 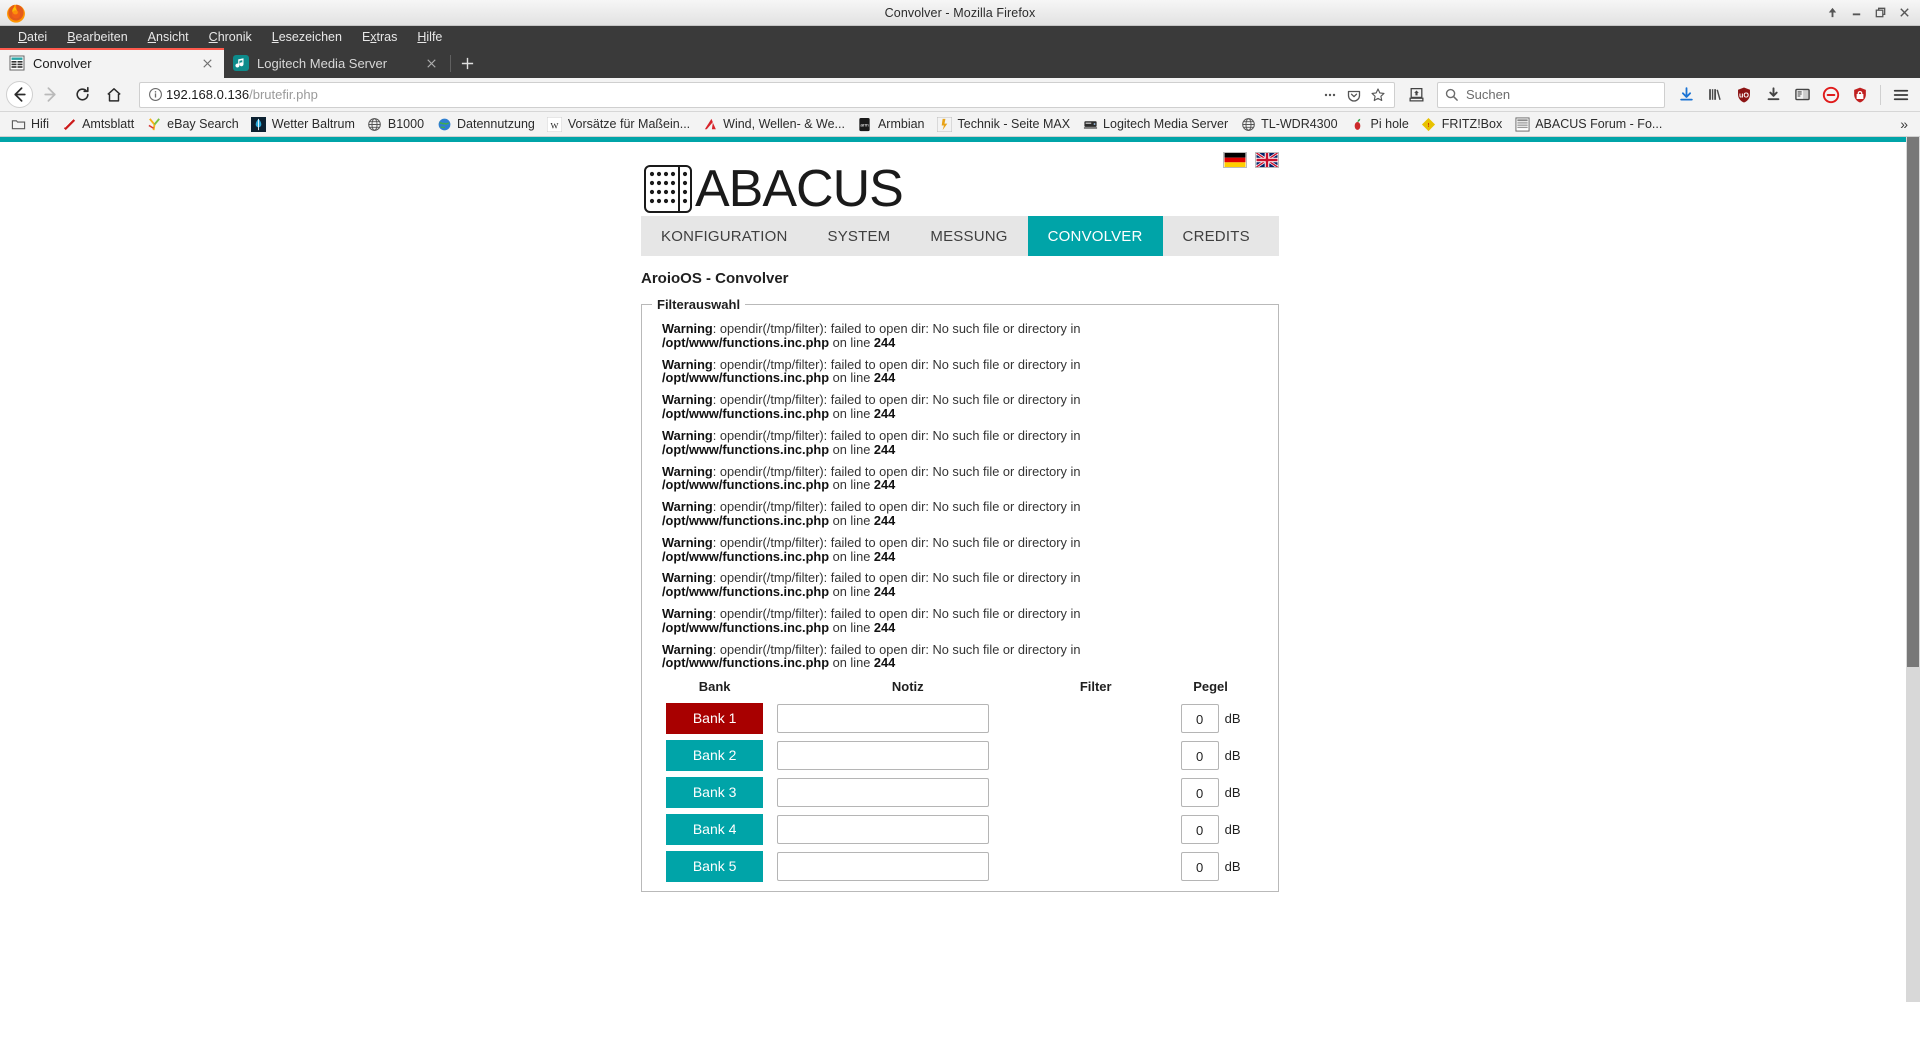 I want to click on bookmarks-overflow-button: », so click(x=1904, y=124).